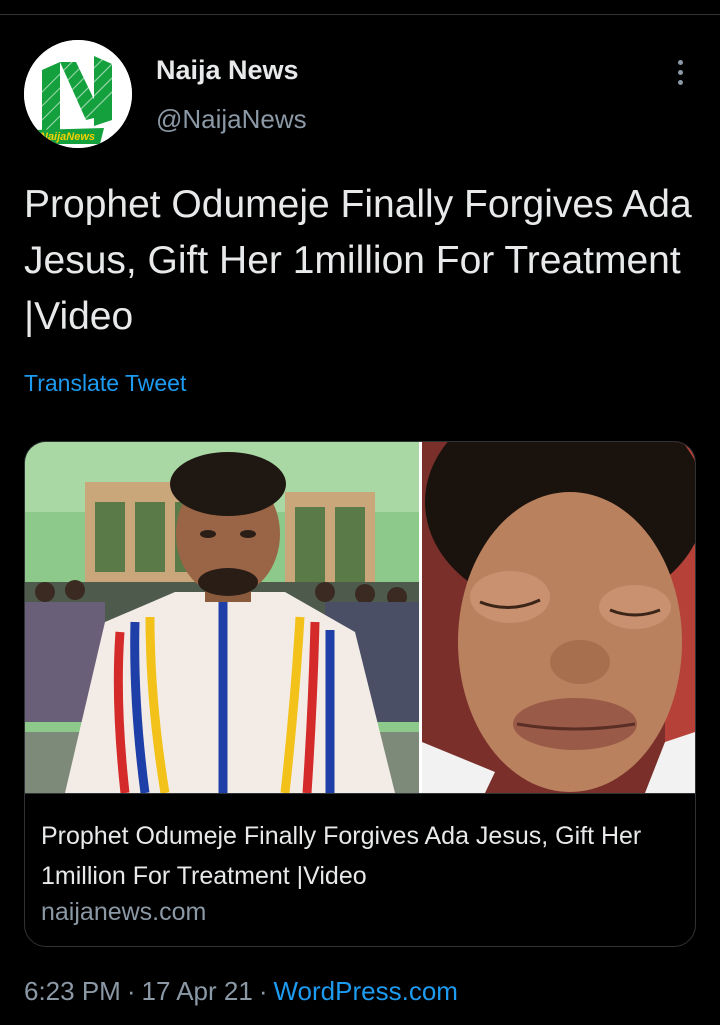 The width and height of the screenshot is (720, 1025). What do you see at coordinates (72, 991) in the screenshot?
I see `tweet-time: 6:23 PM` at bounding box center [72, 991].